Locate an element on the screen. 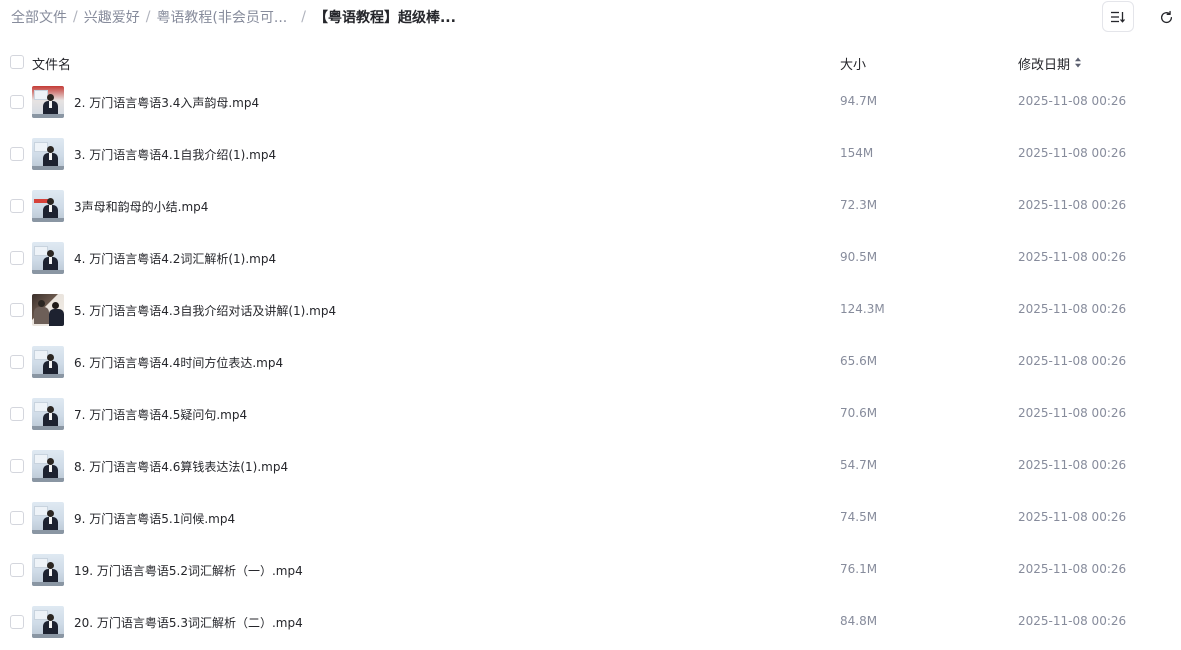 The width and height of the screenshot is (1181, 650). file-name: 4. 万门语言粤语4.2词汇解析(1).mp4 is located at coordinates (175, 258).